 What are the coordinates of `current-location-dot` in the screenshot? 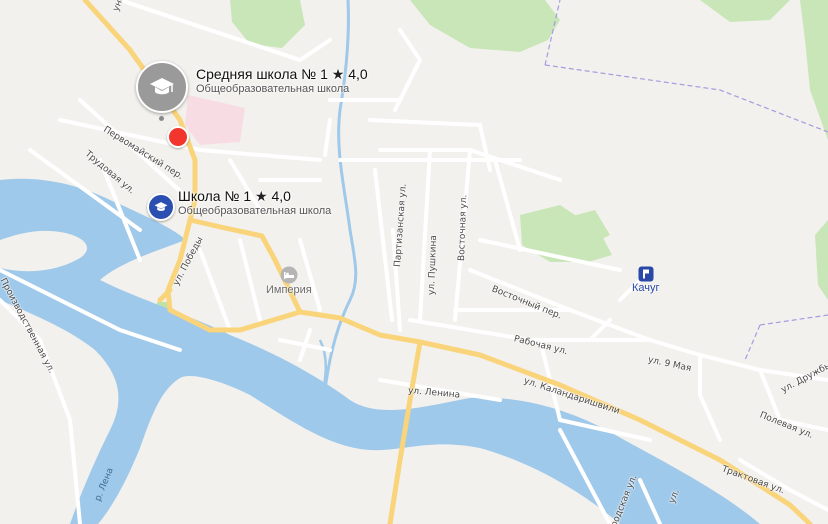 It's located at (178, 137).